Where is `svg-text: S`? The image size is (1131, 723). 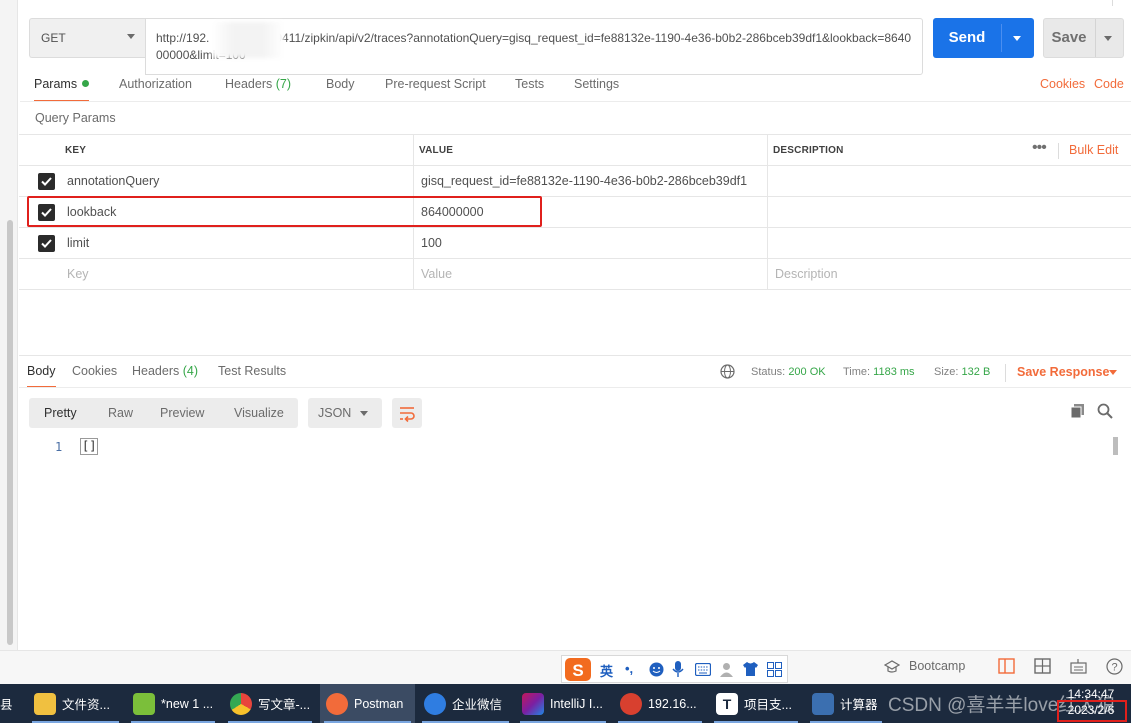
svg-text: S is located at coordinates (577, 670).